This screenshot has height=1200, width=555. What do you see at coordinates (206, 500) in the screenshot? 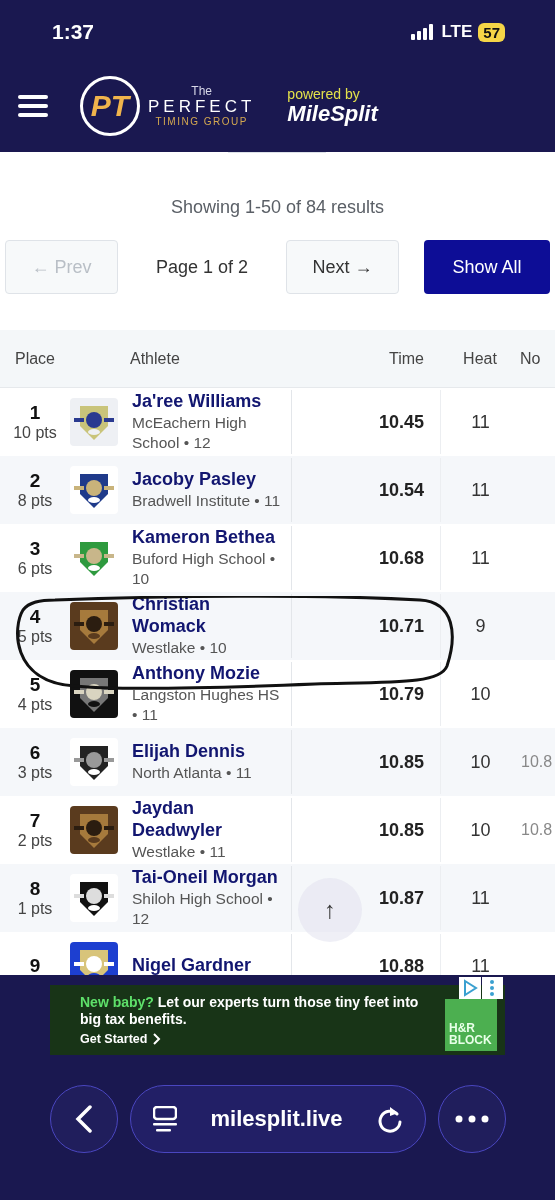
I see `school-label: Bradwell Institute • 11` at bounding box center [206, 500].